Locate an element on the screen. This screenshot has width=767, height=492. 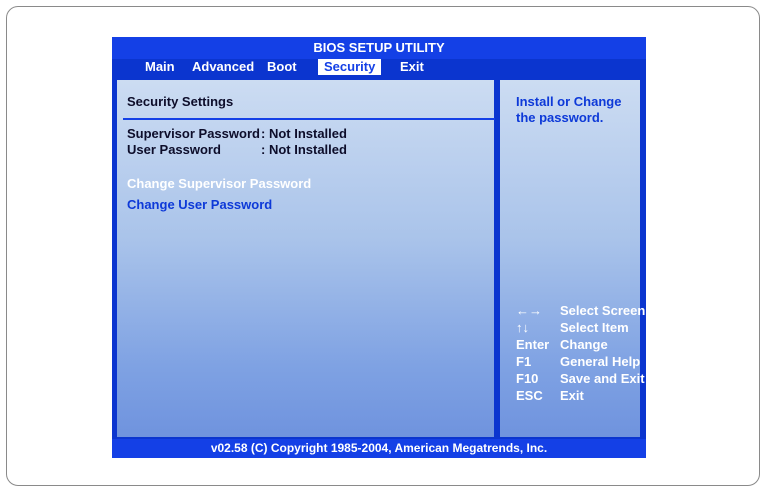
tab-advanced: Advanced is located at coordinates (223, 67).